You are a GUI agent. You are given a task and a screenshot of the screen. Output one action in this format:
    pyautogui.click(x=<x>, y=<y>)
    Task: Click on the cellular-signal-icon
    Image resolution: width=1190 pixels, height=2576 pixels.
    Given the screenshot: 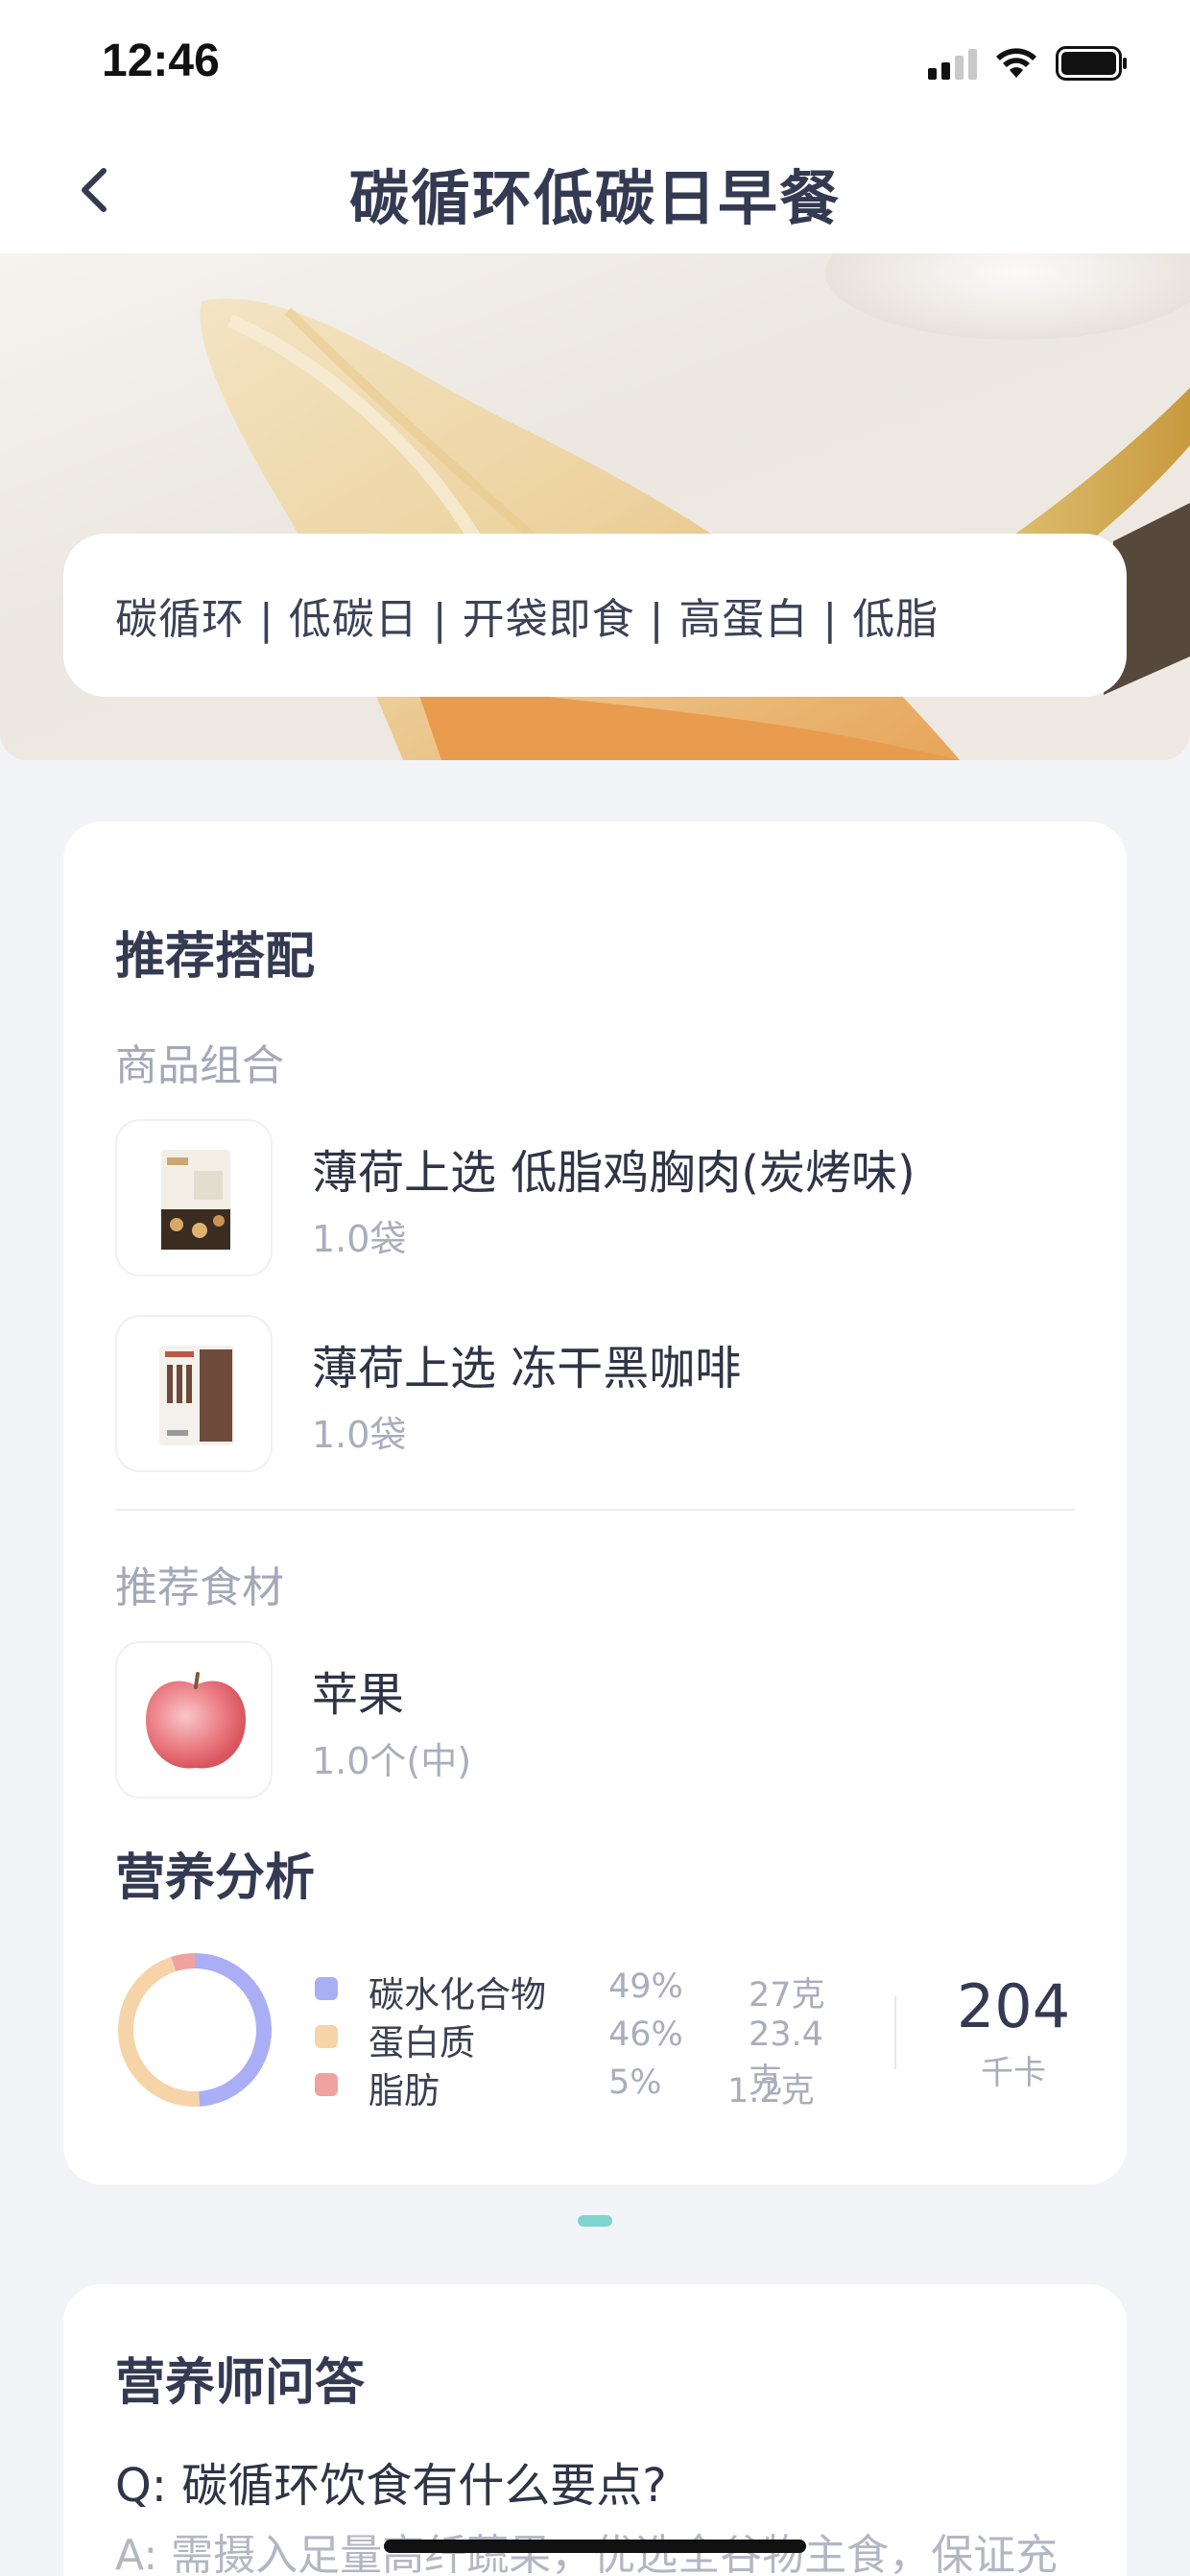 What is the action you would take?
    pyautogui.click(x=953, y=63)
    